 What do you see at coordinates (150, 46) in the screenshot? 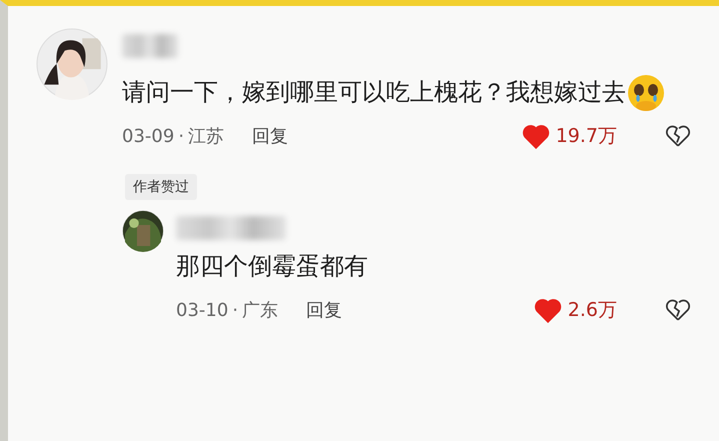
I see `blurred-username` at bounding box center [150, 46].